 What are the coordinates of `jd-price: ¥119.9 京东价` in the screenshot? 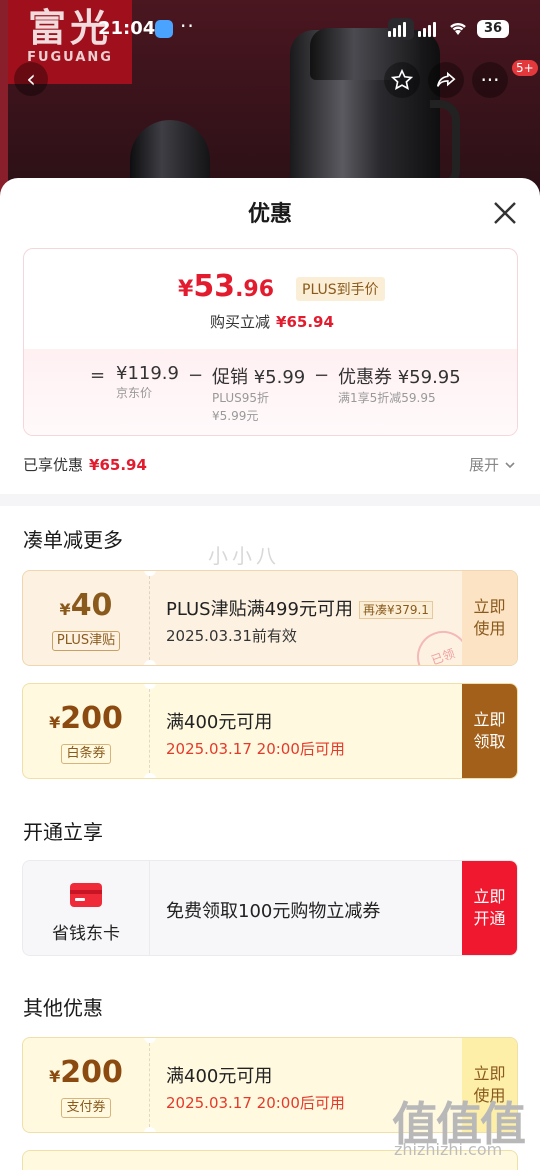 It's located at (147, 382).